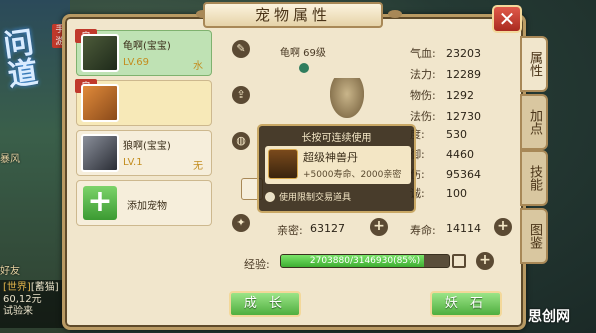  I want to click on pet-avatar-turtle, so click(100, 53).